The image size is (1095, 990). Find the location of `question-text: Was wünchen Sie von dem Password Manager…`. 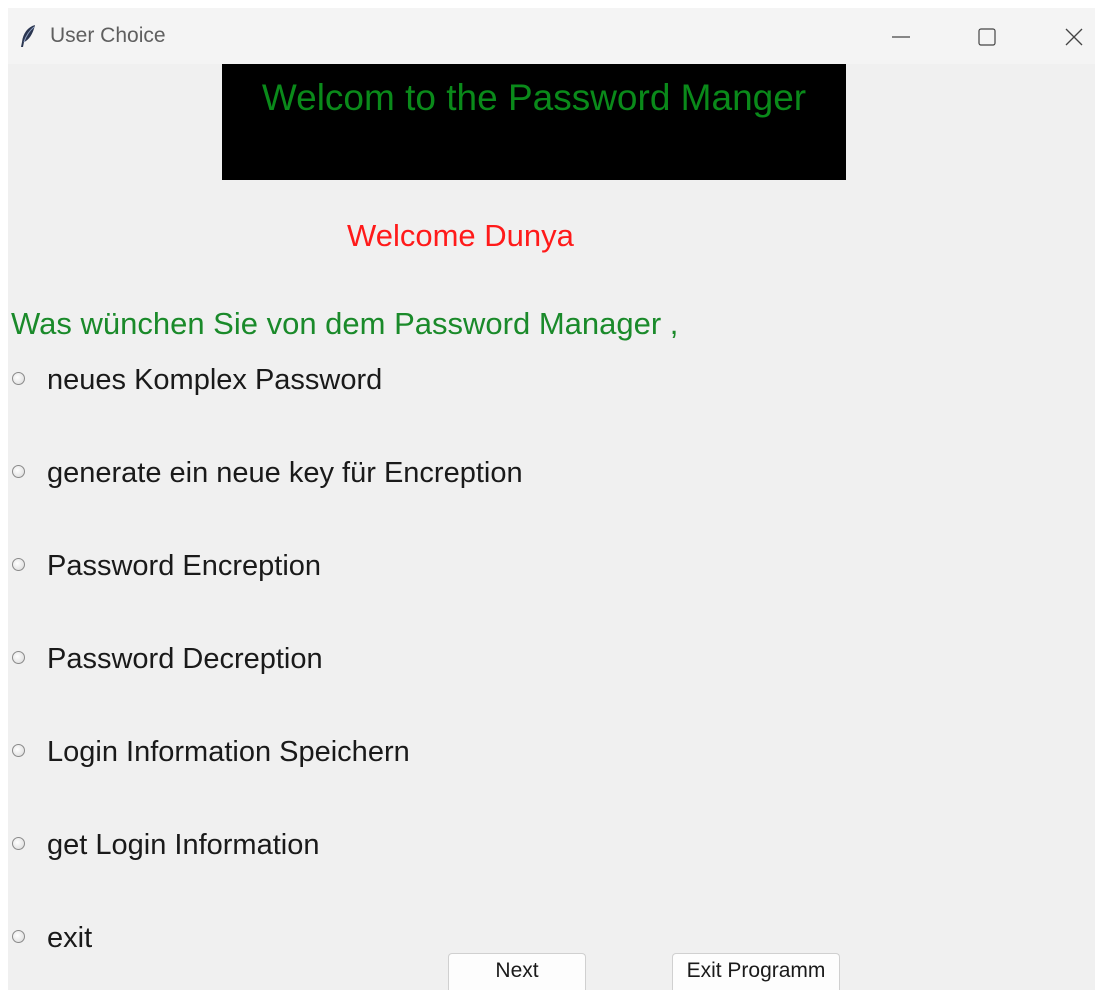

question-text: Was wünchen Sie von dem Password Manager… is located at coordinates (345, 323).